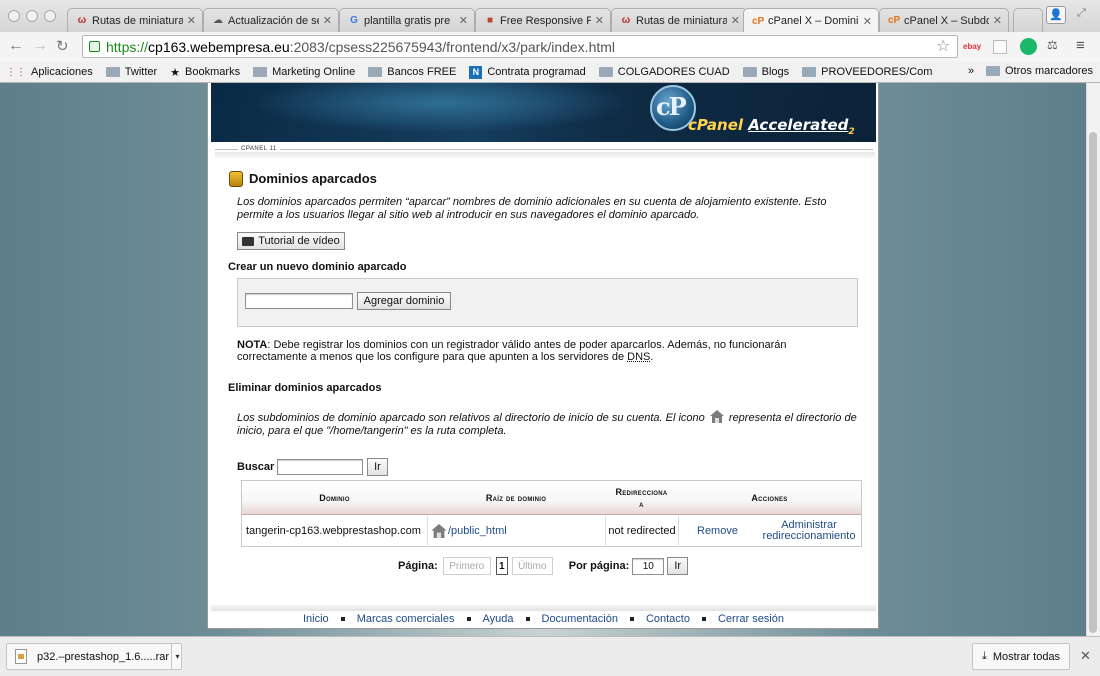 This screenshot has height=676, width=1100. What do you see at coordinates (679, 20) in the screenshot?
I see `tab-rutas-miniatura-2: ω Rutas de miniatura ✕` at bounding box center [679, 20].